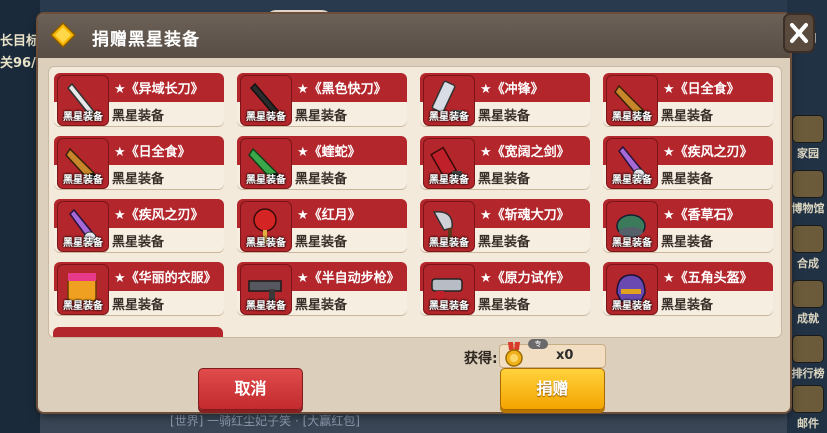 This screenshot has height=433, width=827. I want to click on background-right-menu: 2月 家园 博物馆 合成 成就 排行榜 邮件, so click(807, 216).